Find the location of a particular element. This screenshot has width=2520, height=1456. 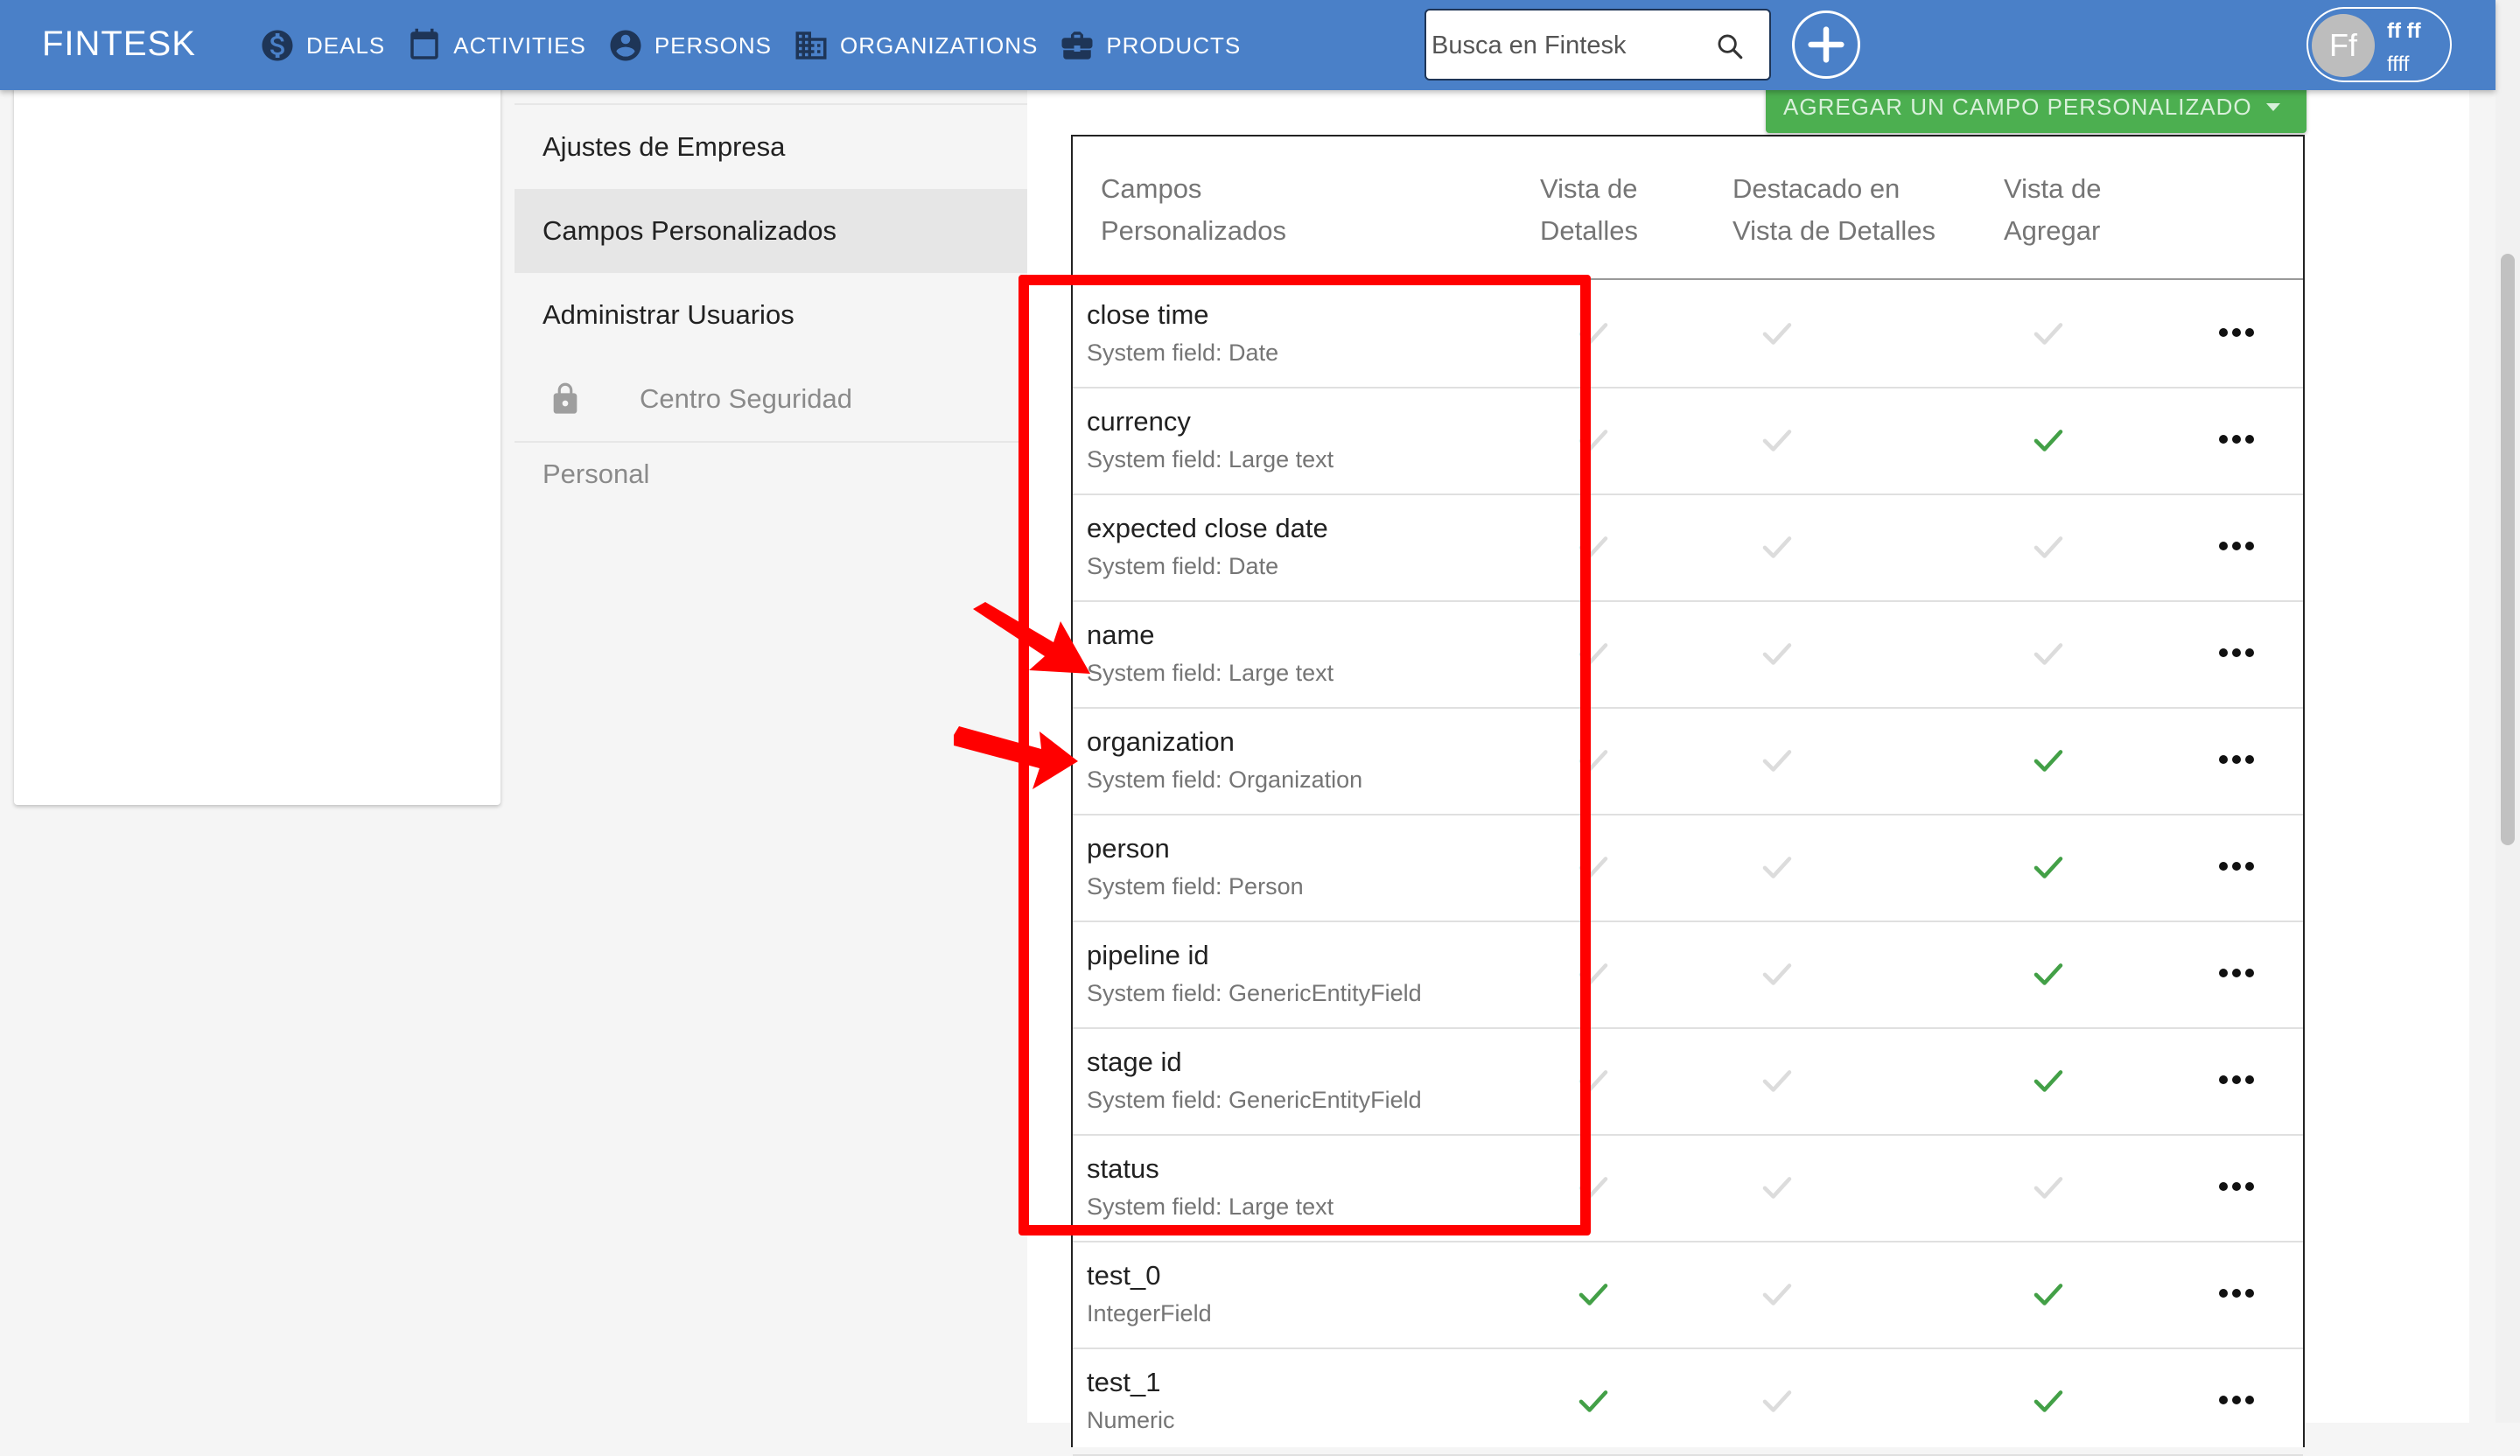

field-name: organization is located at coordinates (1161, 741).